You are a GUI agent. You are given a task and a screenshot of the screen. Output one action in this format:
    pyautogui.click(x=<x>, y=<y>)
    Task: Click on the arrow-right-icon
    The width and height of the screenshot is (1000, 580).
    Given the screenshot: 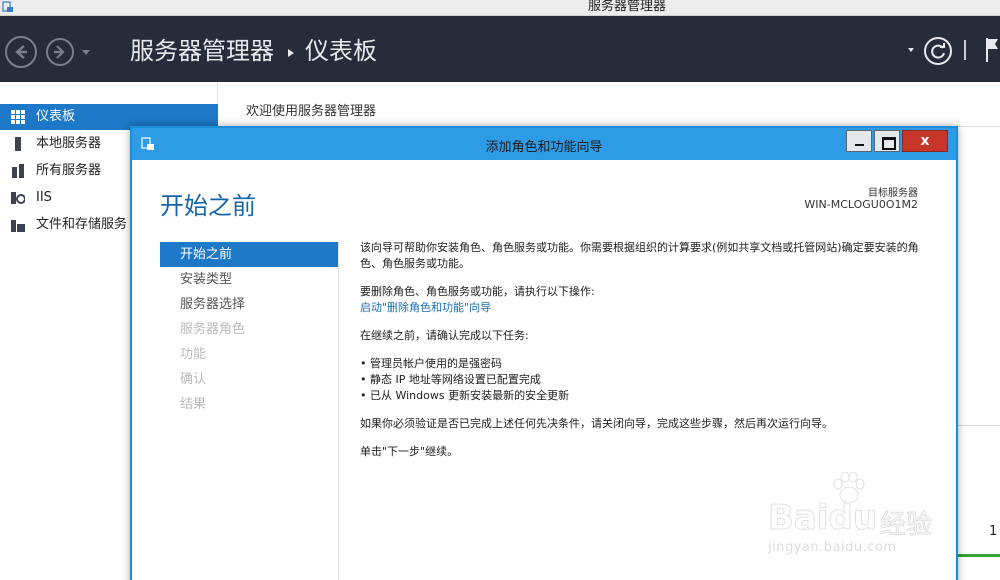 What is the action you would take?
    pyautogui.click(x=59, y=52)
    